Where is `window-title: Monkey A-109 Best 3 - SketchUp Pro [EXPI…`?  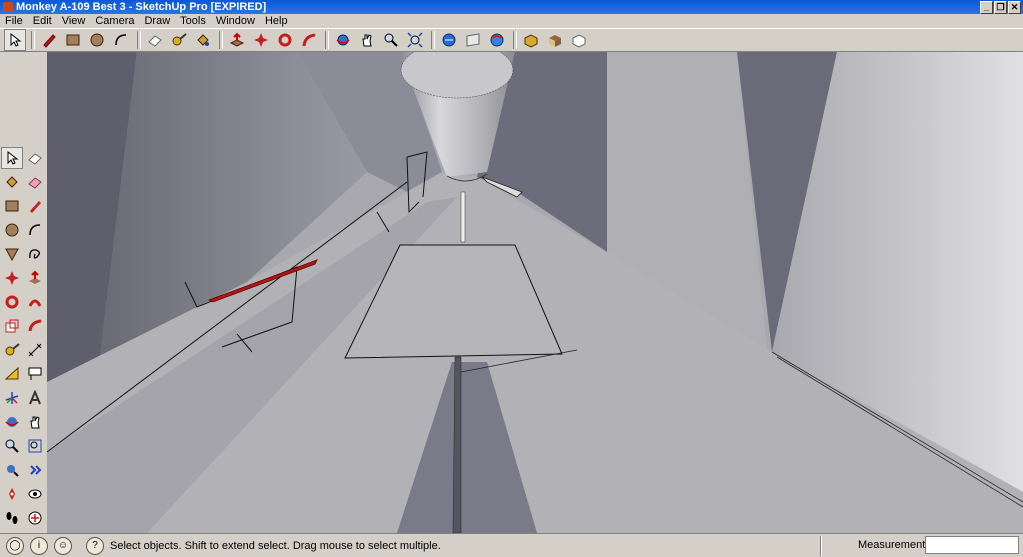 window-title: Monkey A-109 Best 3 - SketchUp Pro [EXPI… is located at coordinates (141, 7).